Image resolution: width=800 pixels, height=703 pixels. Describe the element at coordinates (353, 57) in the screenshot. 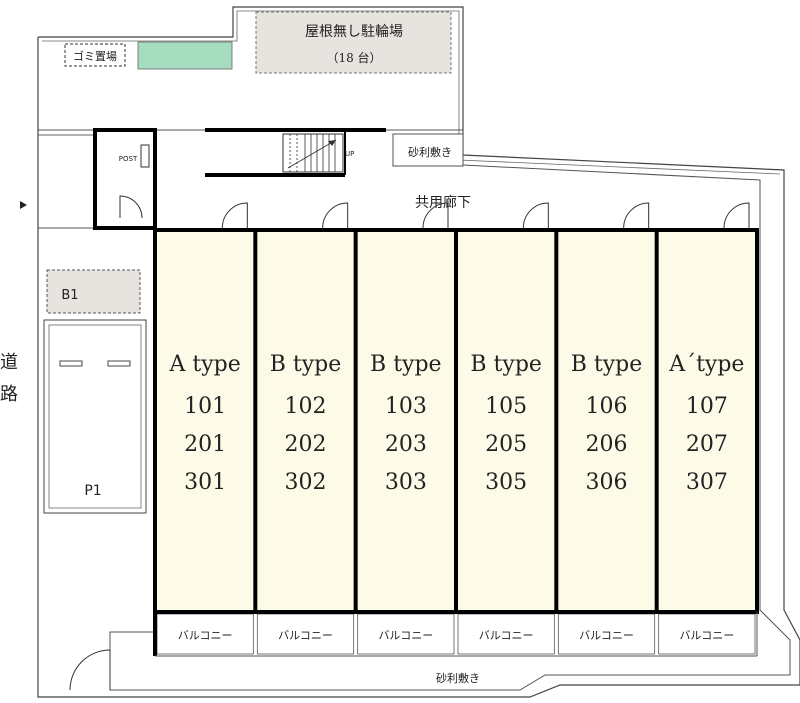

I see `bicycle-capacity-label: （18 台）` at that location.